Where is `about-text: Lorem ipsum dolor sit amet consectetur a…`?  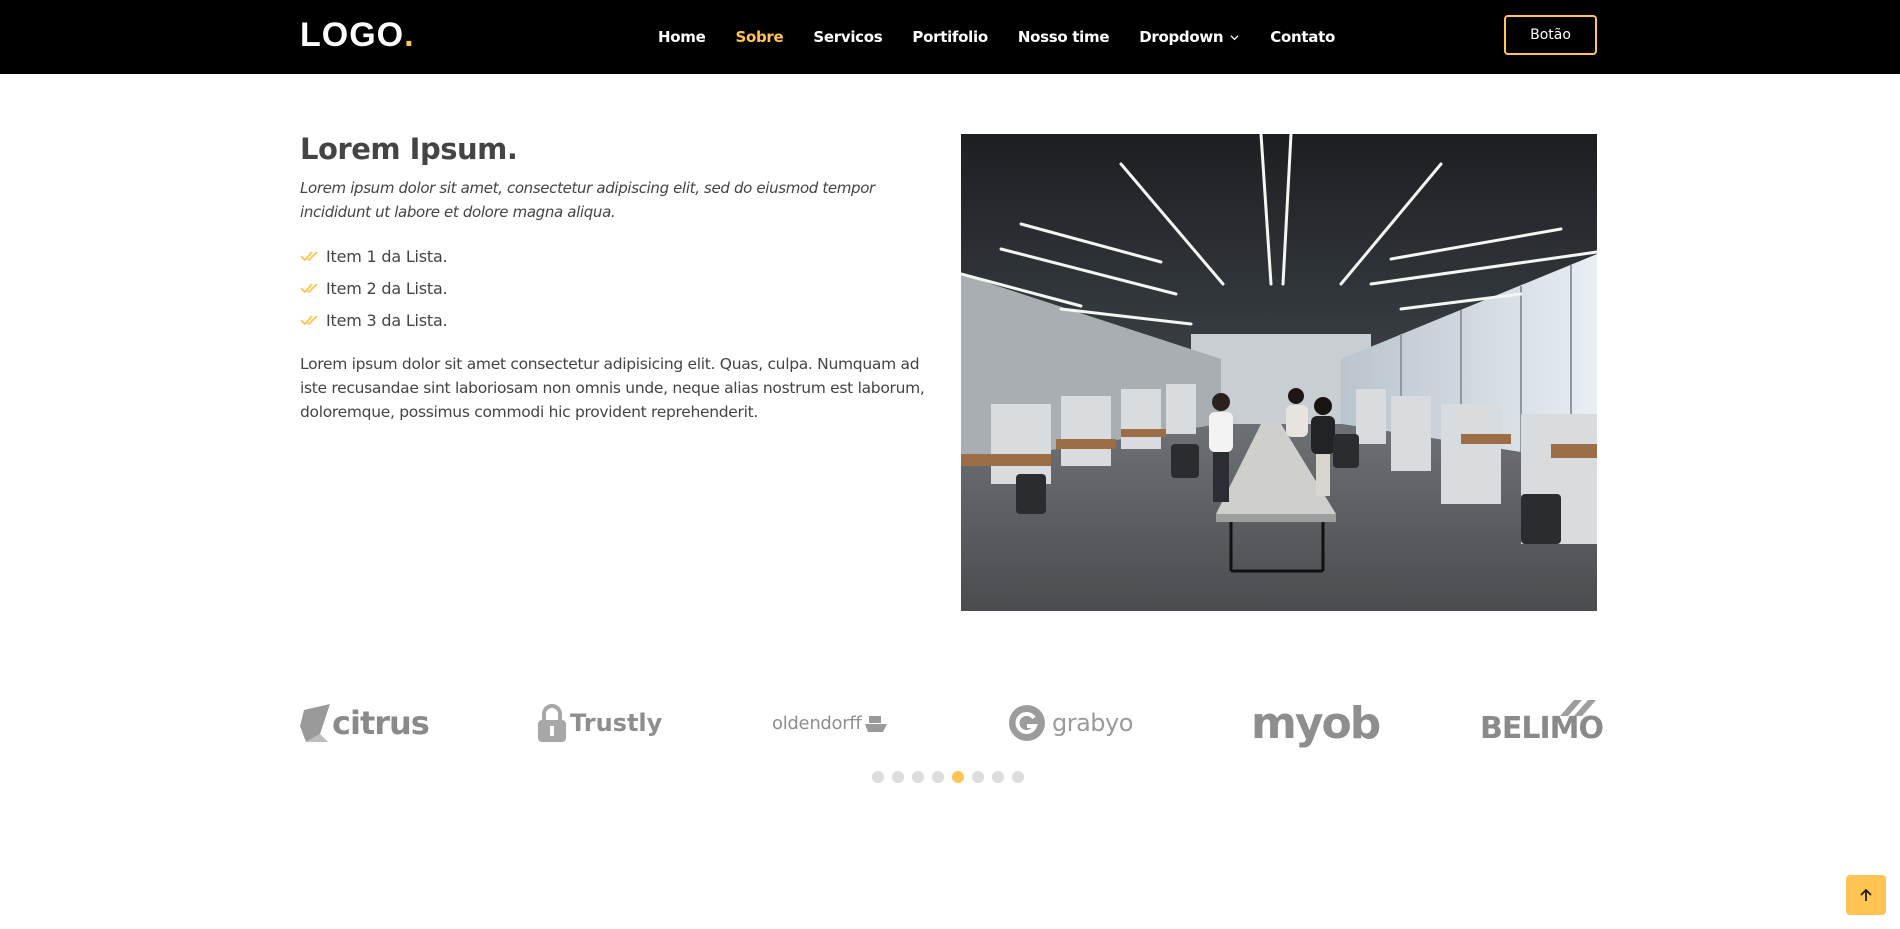 about-text: Lorem ipsum dolor sit amet consectetur a… is located at coordinates (612, 388).